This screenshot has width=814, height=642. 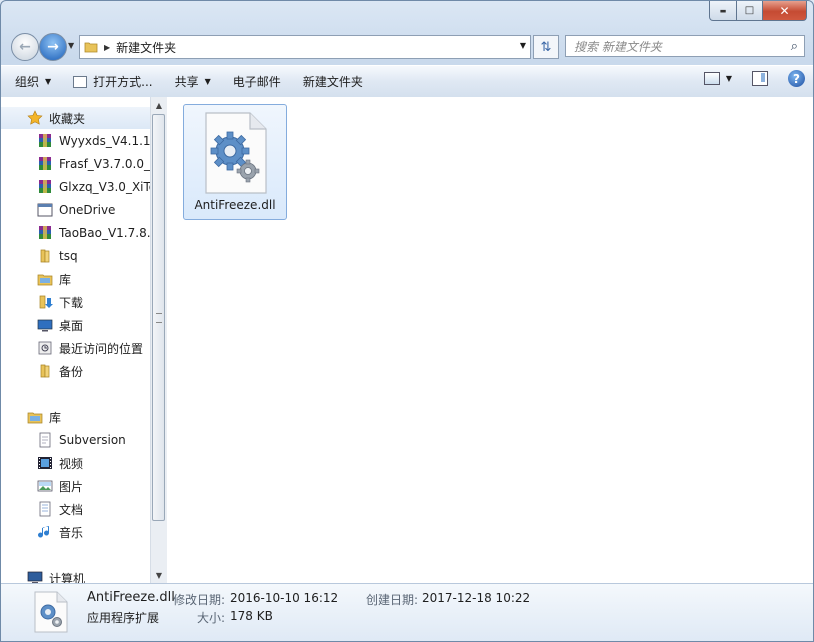 I want to click on sidebar-item-library-3: 文档, so click(x=60, y=509).